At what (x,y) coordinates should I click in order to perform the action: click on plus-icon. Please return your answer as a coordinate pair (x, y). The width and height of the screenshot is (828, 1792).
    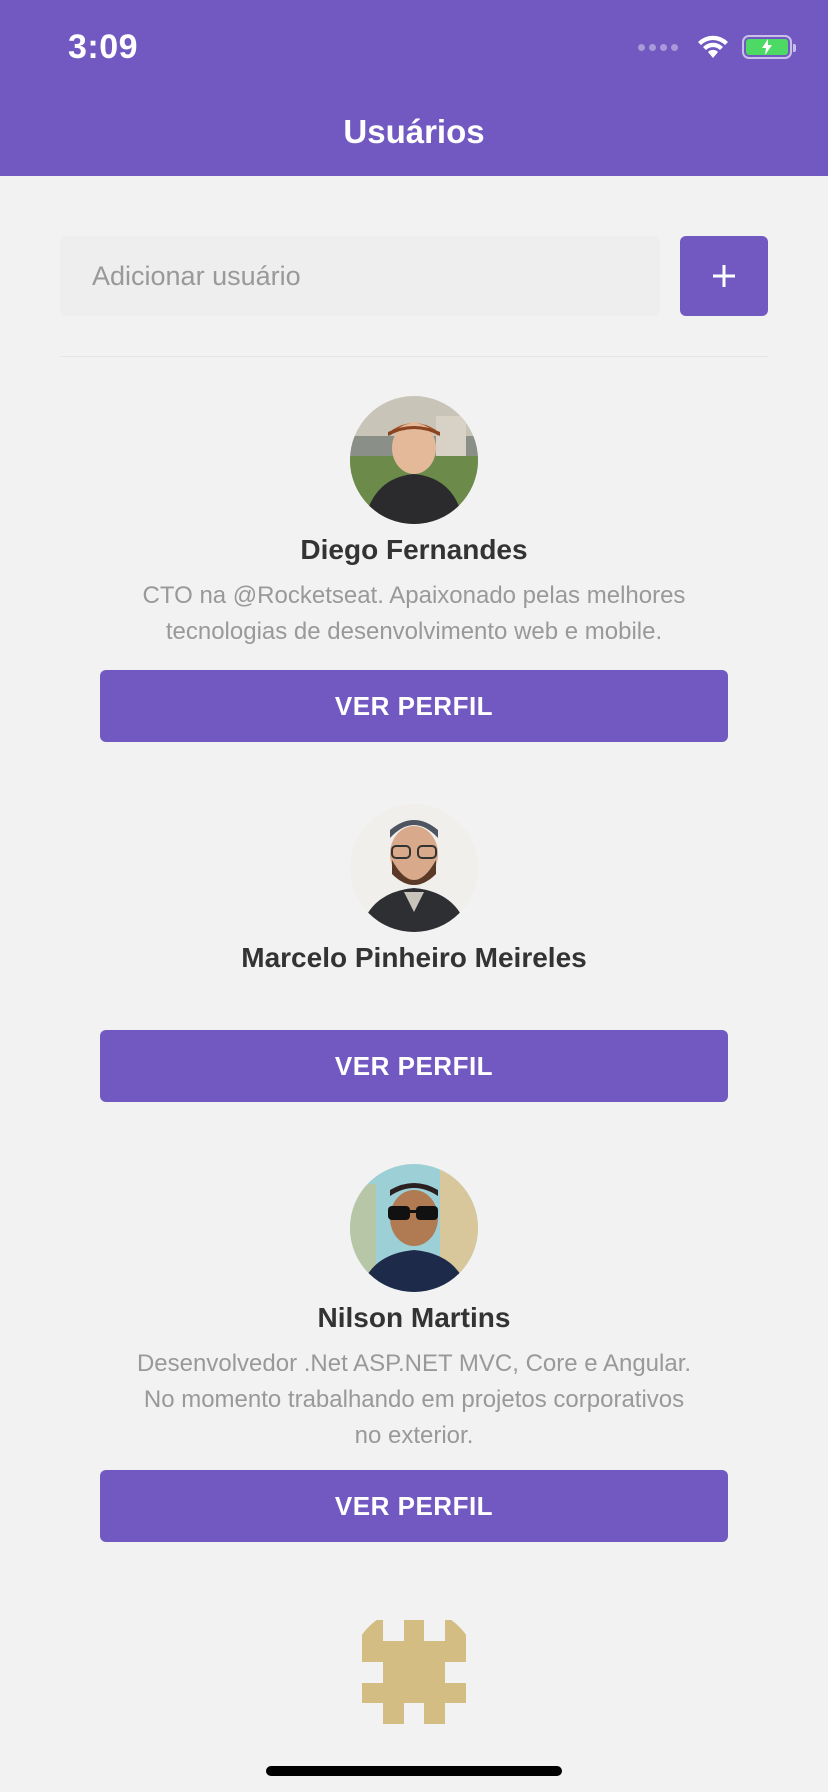
    Looking at the image, I should click on (724, 276).